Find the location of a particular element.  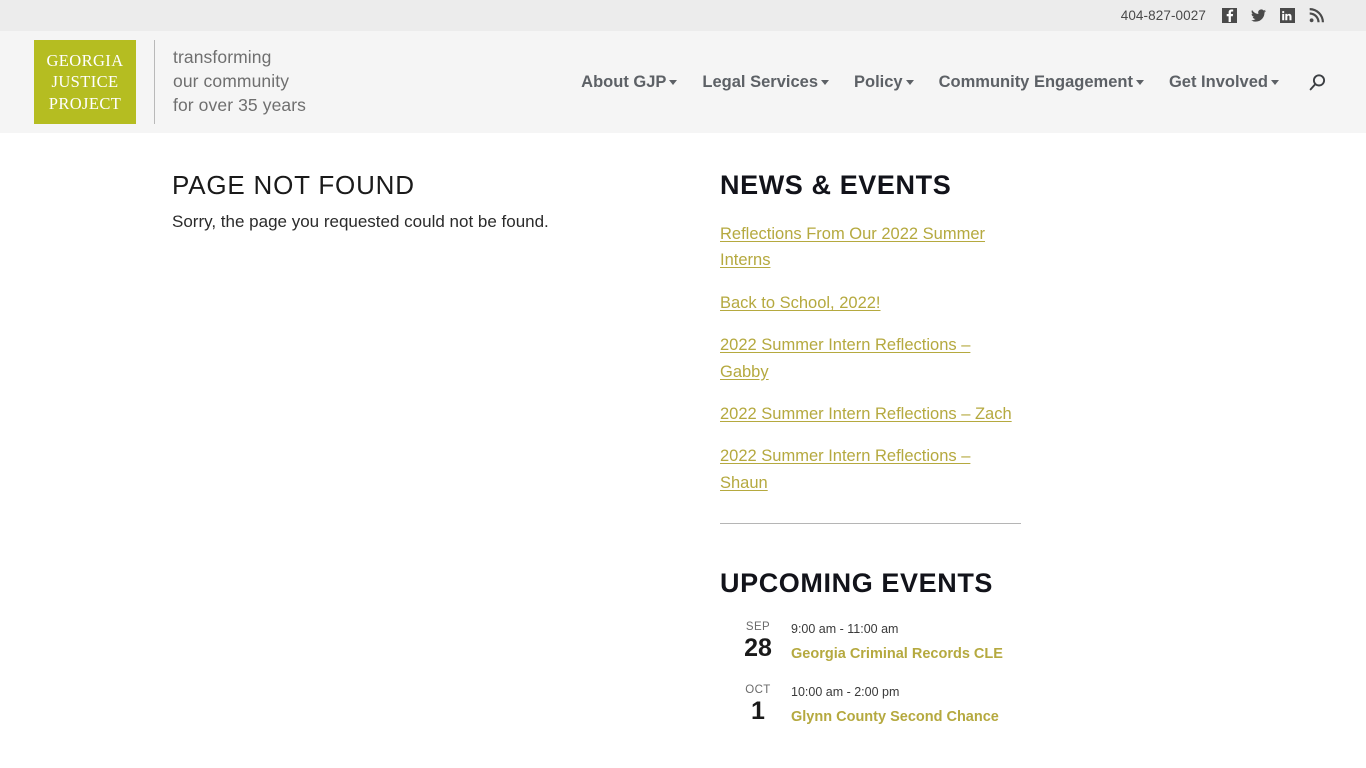

list-item: Reflections From Our 2022 Summer Interns is located at coordinates (871, 247).